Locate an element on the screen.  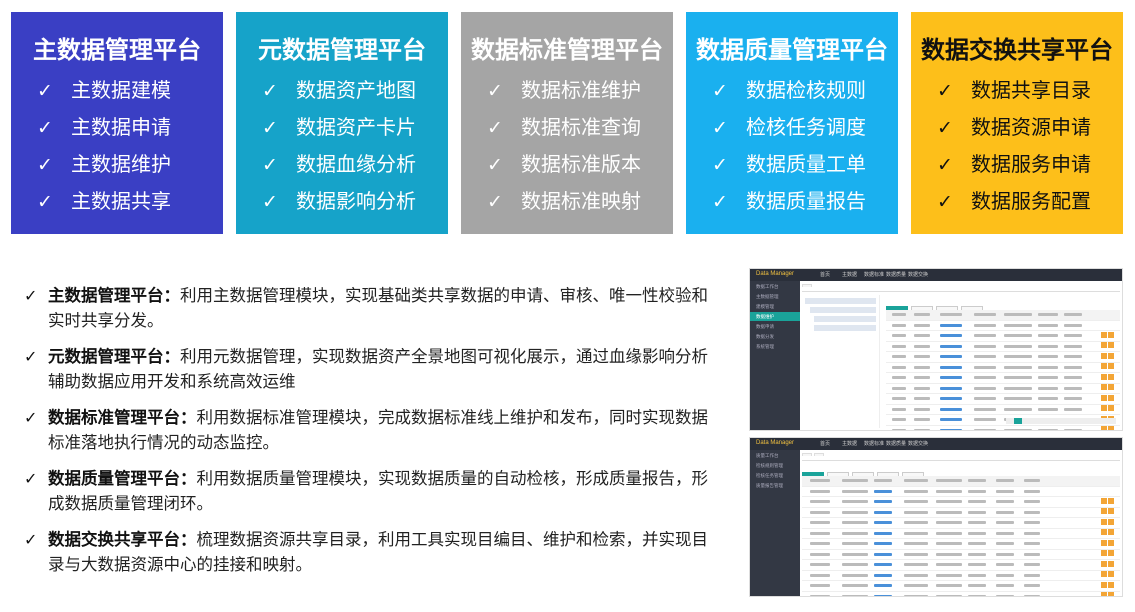
card-feature-label: 数据标准维护 is located at coordinates (581, 90).